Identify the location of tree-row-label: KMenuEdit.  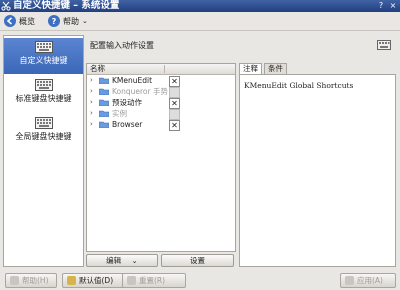
(132, 80).